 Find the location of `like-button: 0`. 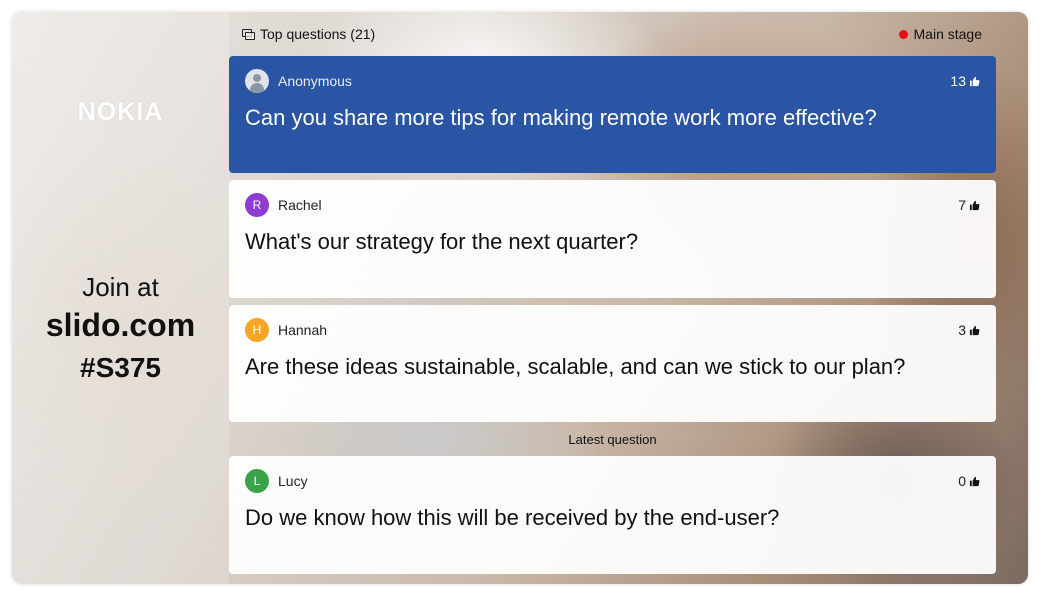

like-button: 0 is located at coordinates (969, 481).